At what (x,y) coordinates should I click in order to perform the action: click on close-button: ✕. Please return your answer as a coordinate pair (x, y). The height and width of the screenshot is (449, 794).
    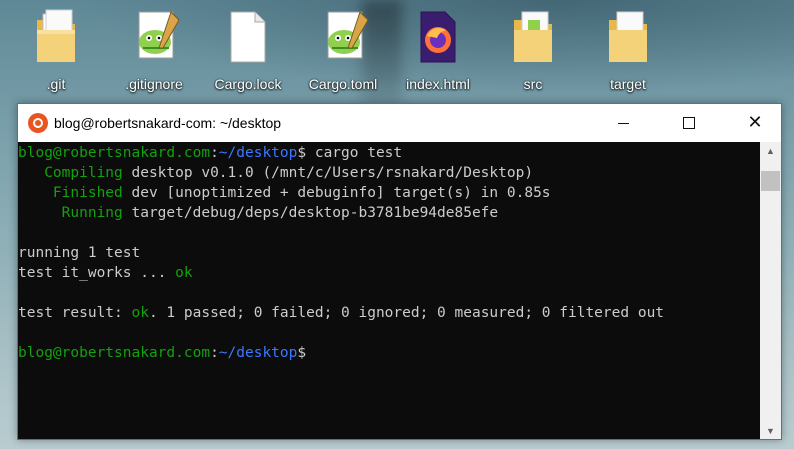
    Looking at the image, I should click on (755, 123).